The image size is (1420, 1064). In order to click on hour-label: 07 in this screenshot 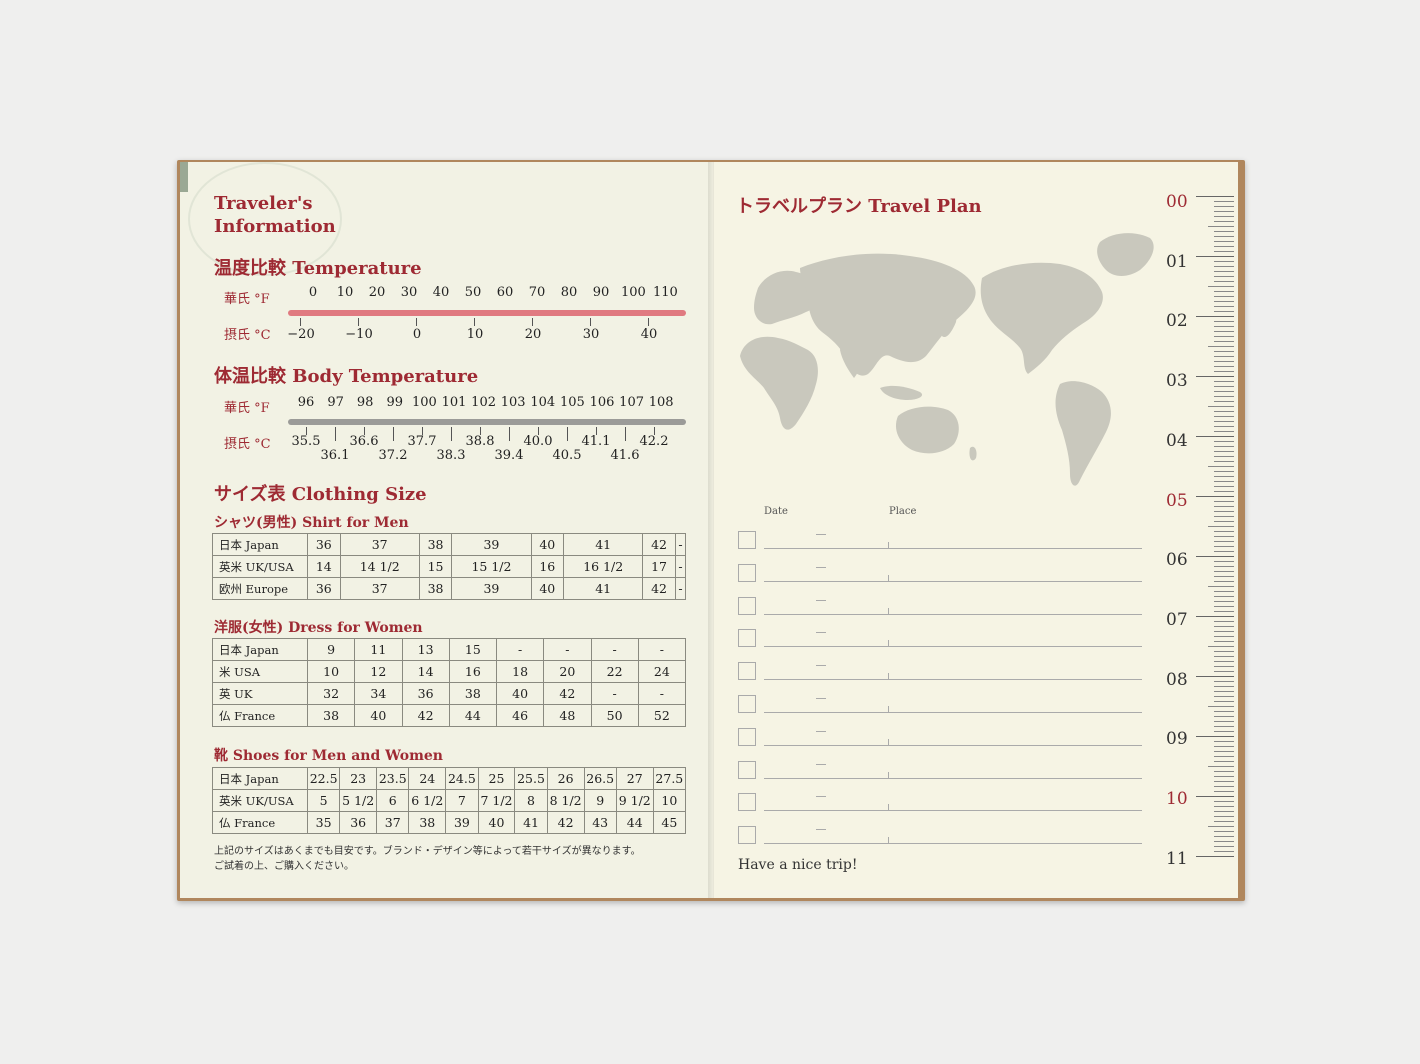, I will do `click(1177, 619)`.